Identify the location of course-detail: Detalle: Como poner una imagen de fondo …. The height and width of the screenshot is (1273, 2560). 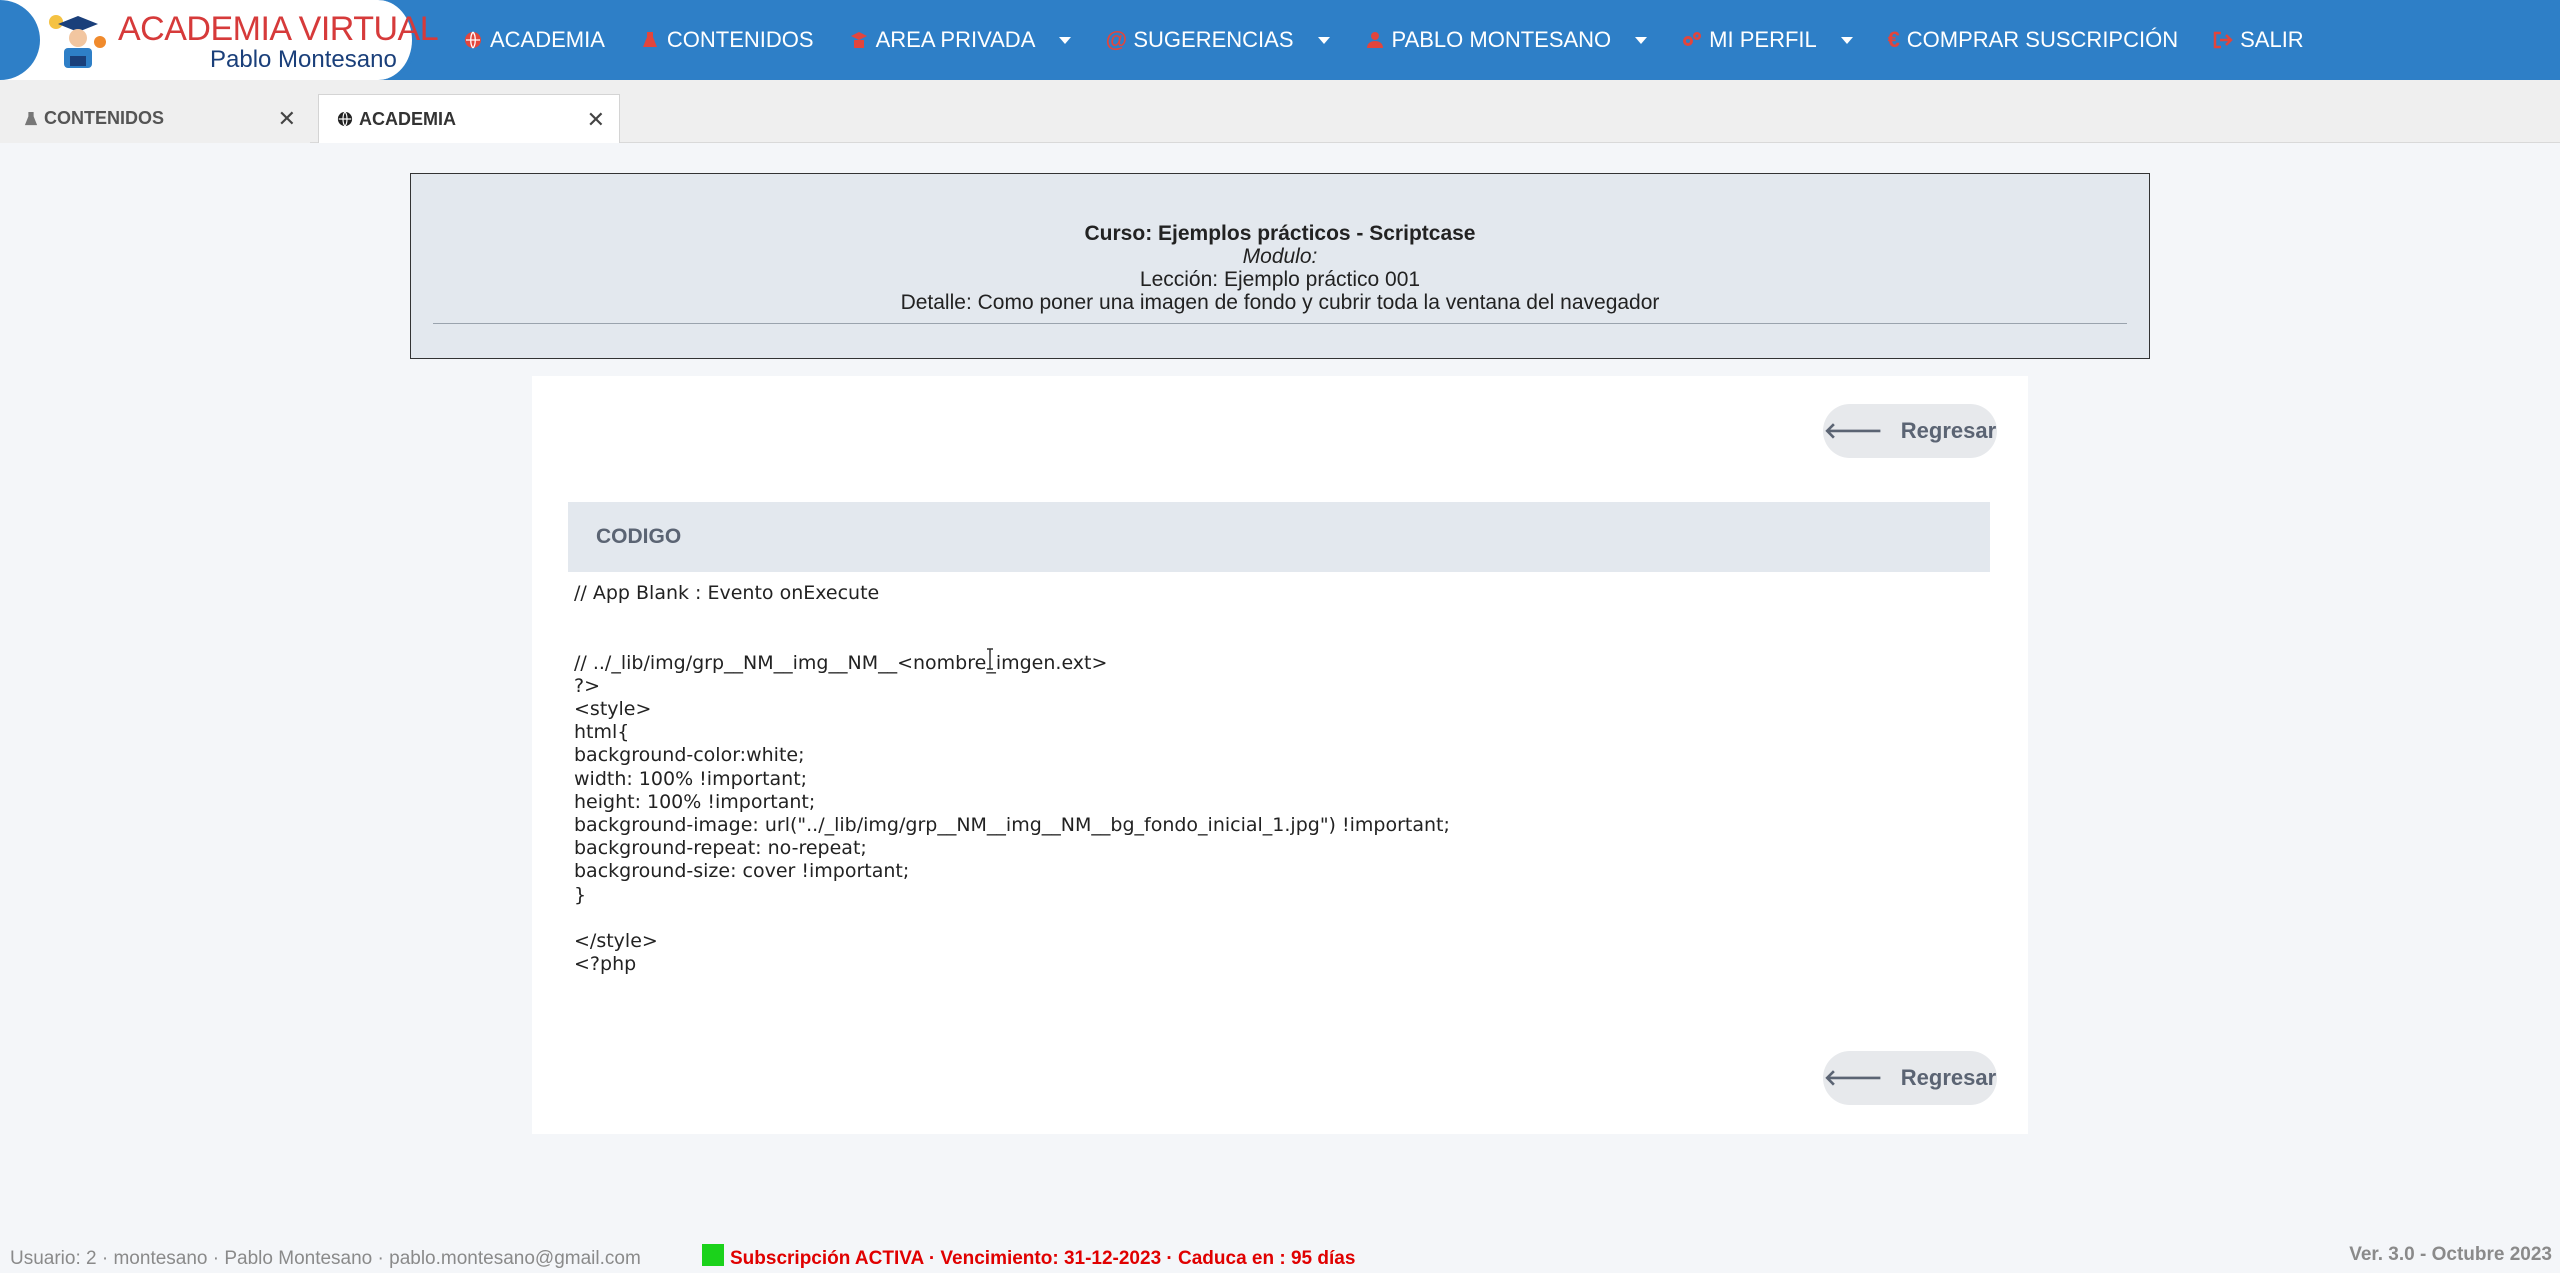
(1280, 302).